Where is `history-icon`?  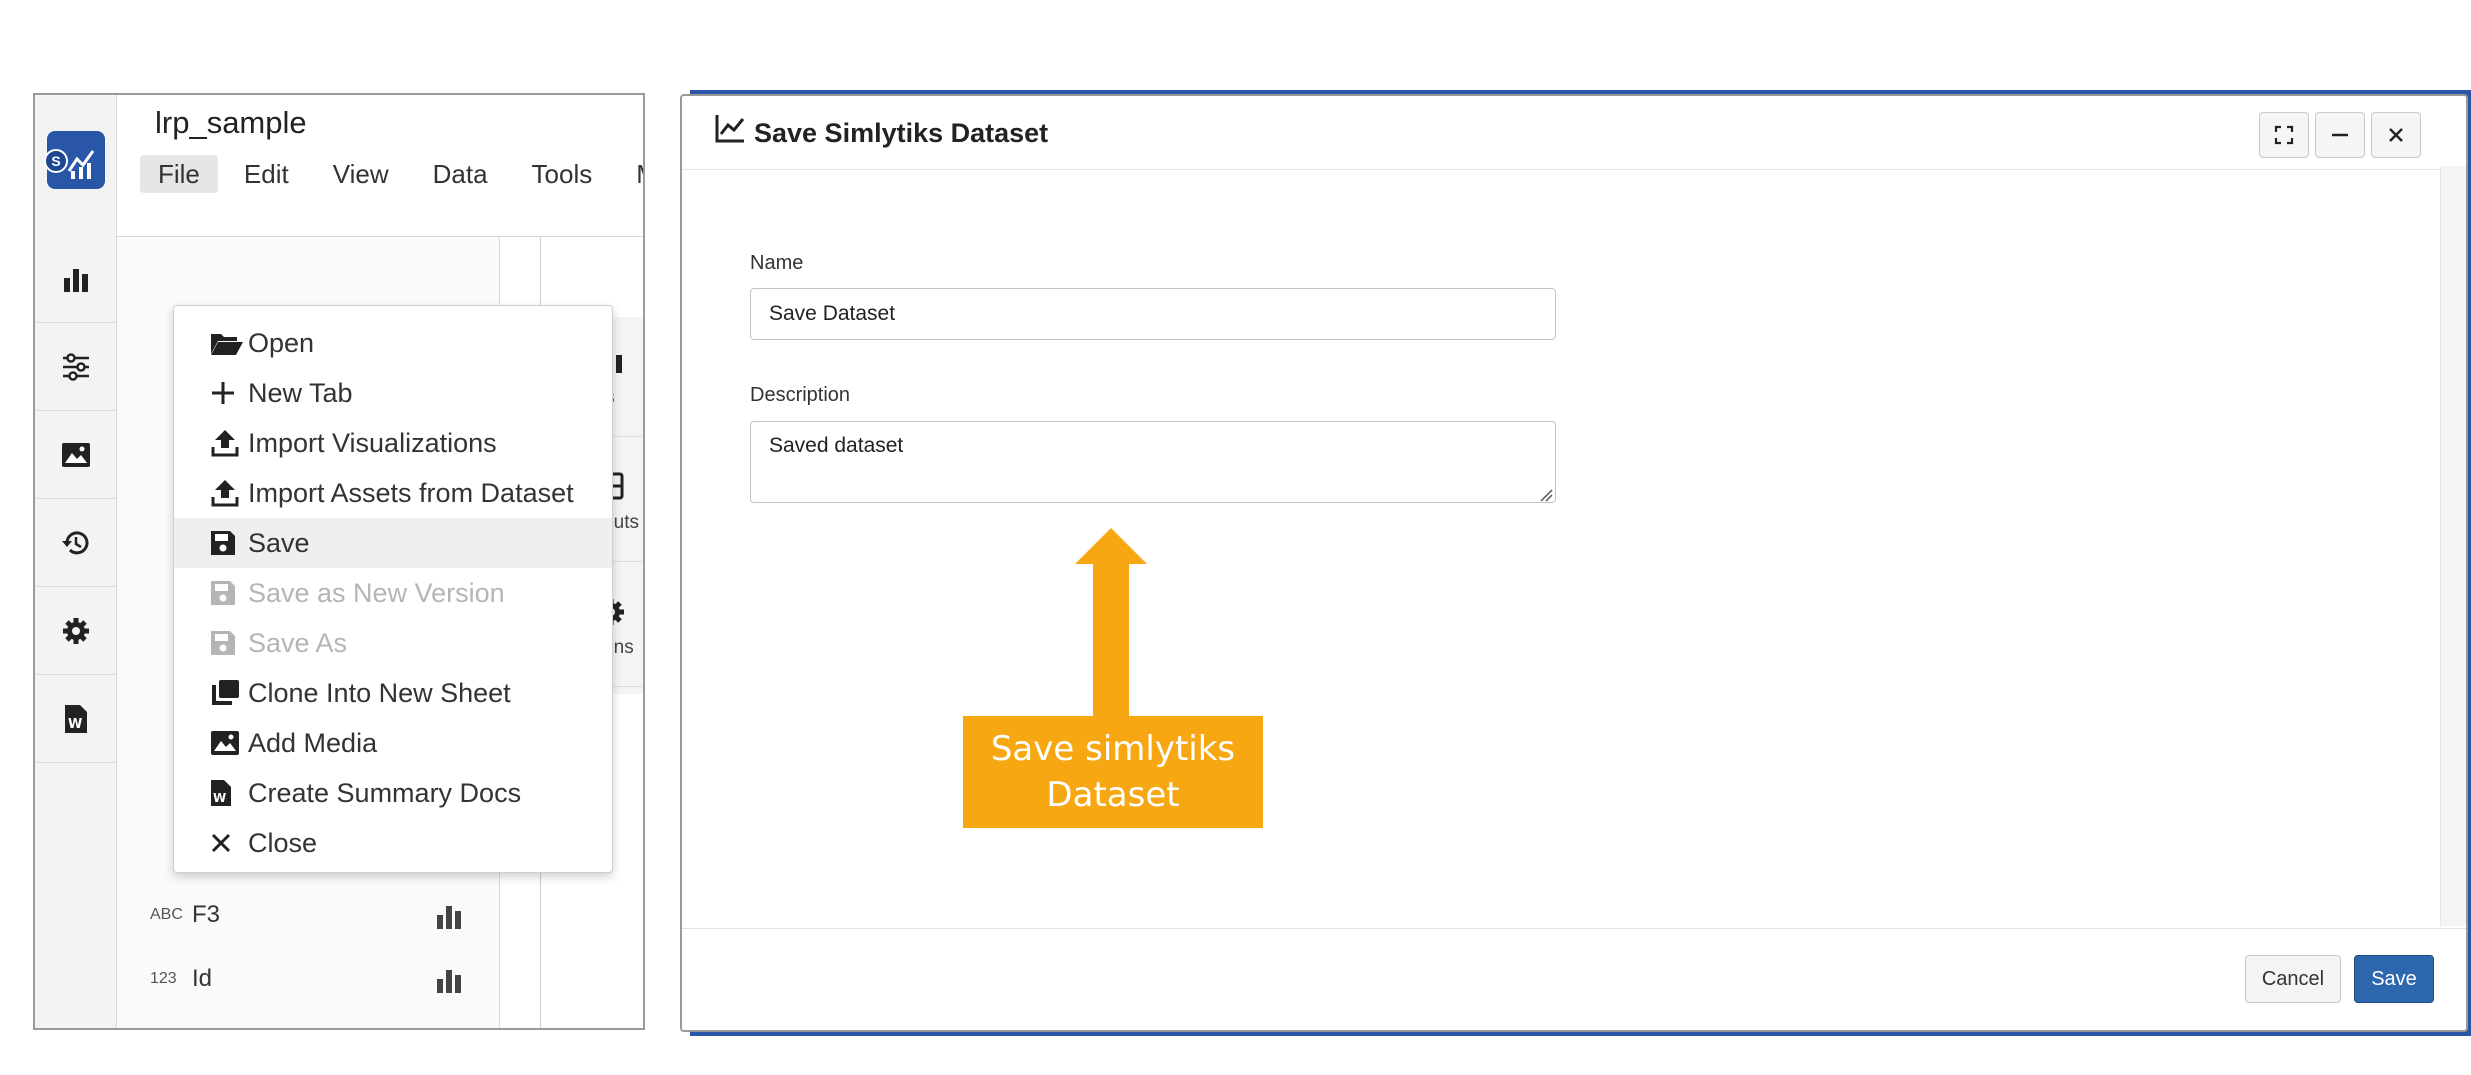
history-icon is located at coordinates (75, 542).